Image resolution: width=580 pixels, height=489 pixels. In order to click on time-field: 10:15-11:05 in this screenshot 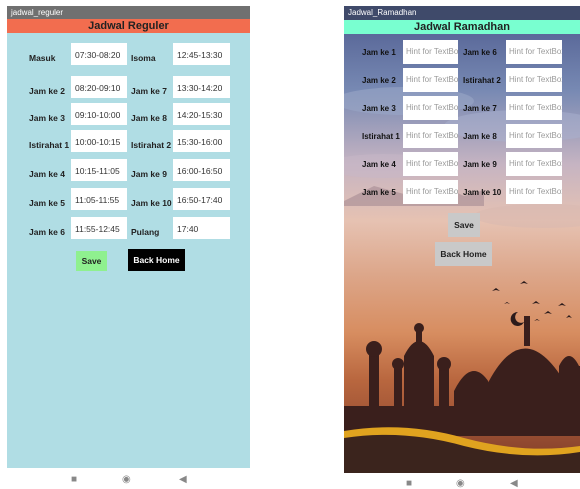, I will do `click(99, 170)`.